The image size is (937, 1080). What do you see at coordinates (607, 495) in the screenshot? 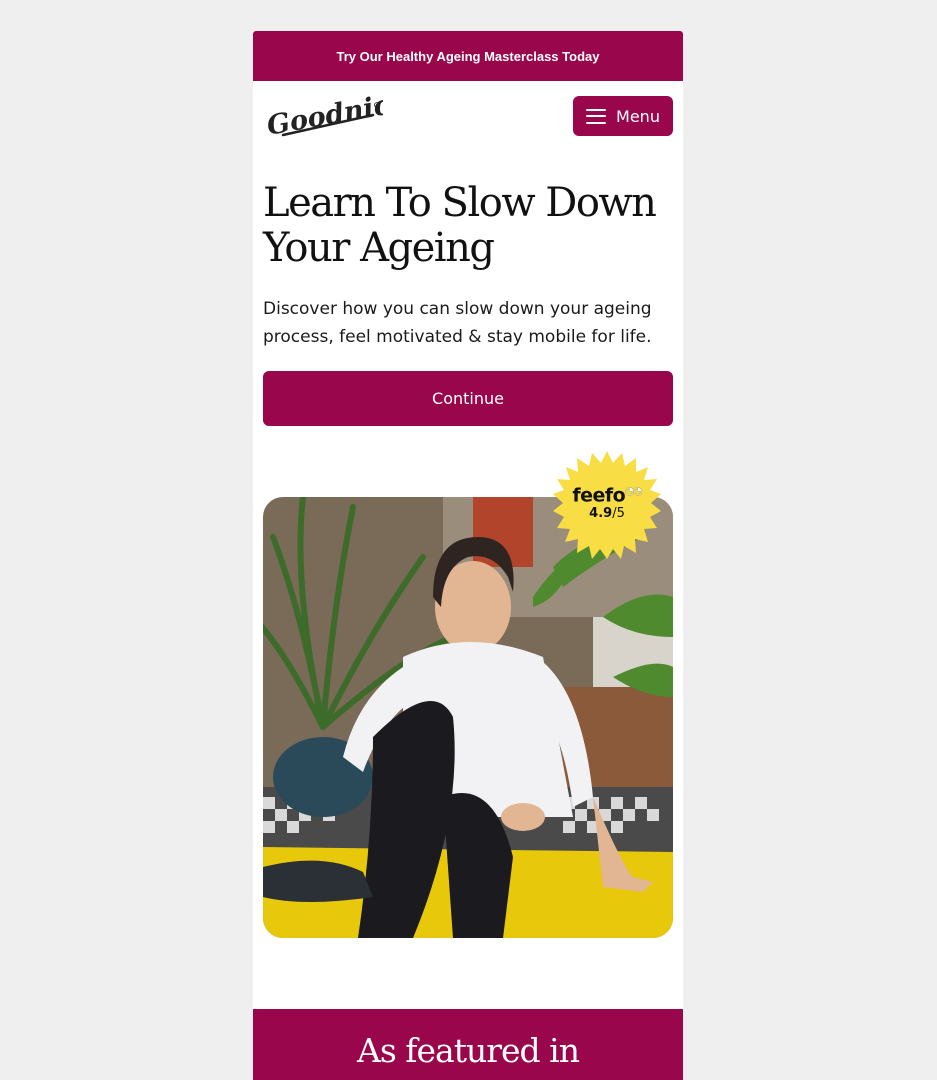
I see `feefo-logo: feefo◔◔` at bounding box center [607, 495].